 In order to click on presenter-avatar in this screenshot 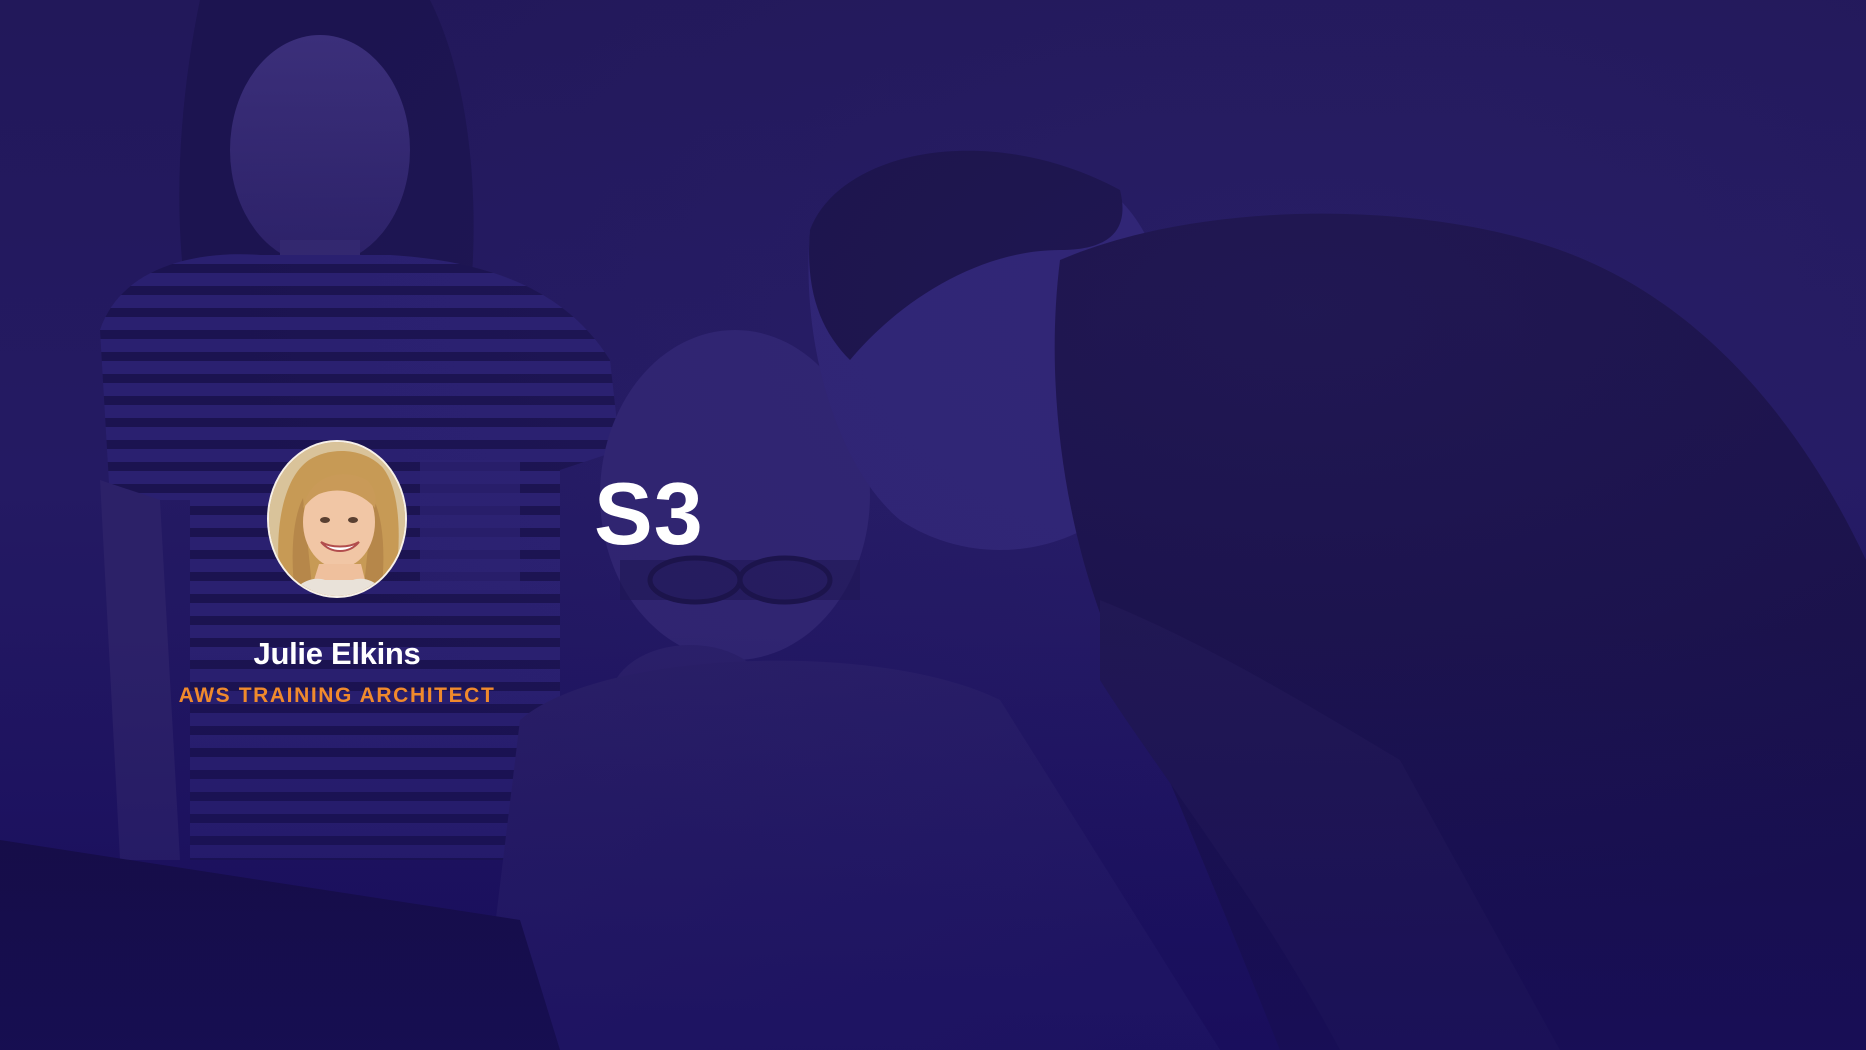, I will do `click(337, 519)`.